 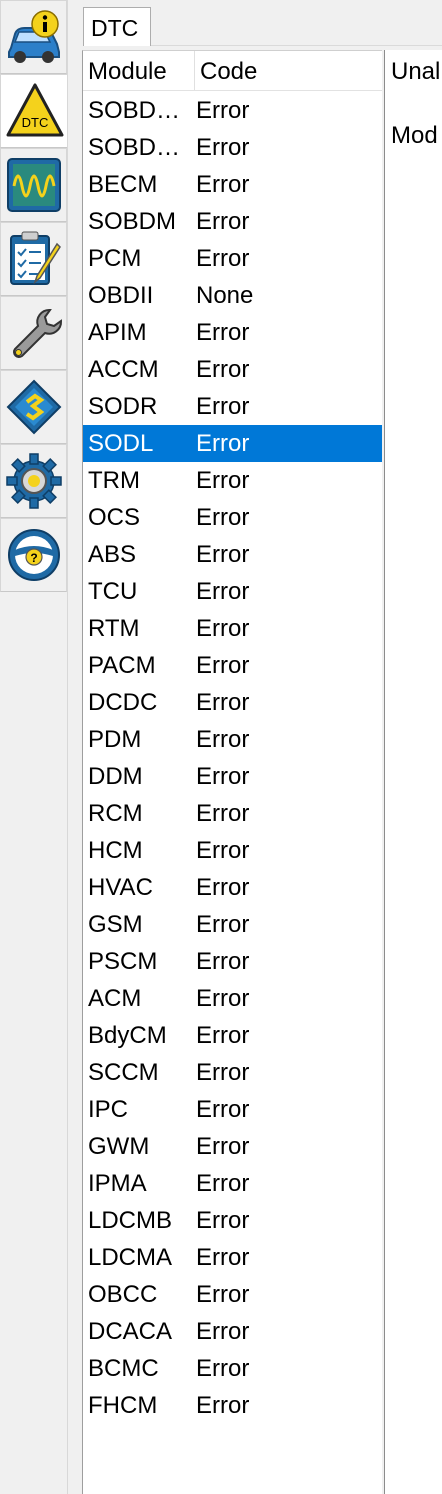 What do you see at coordinates (232, 406) in the screenshot?
I see `table-row: SODR Error` at bounding box center [232, 406].